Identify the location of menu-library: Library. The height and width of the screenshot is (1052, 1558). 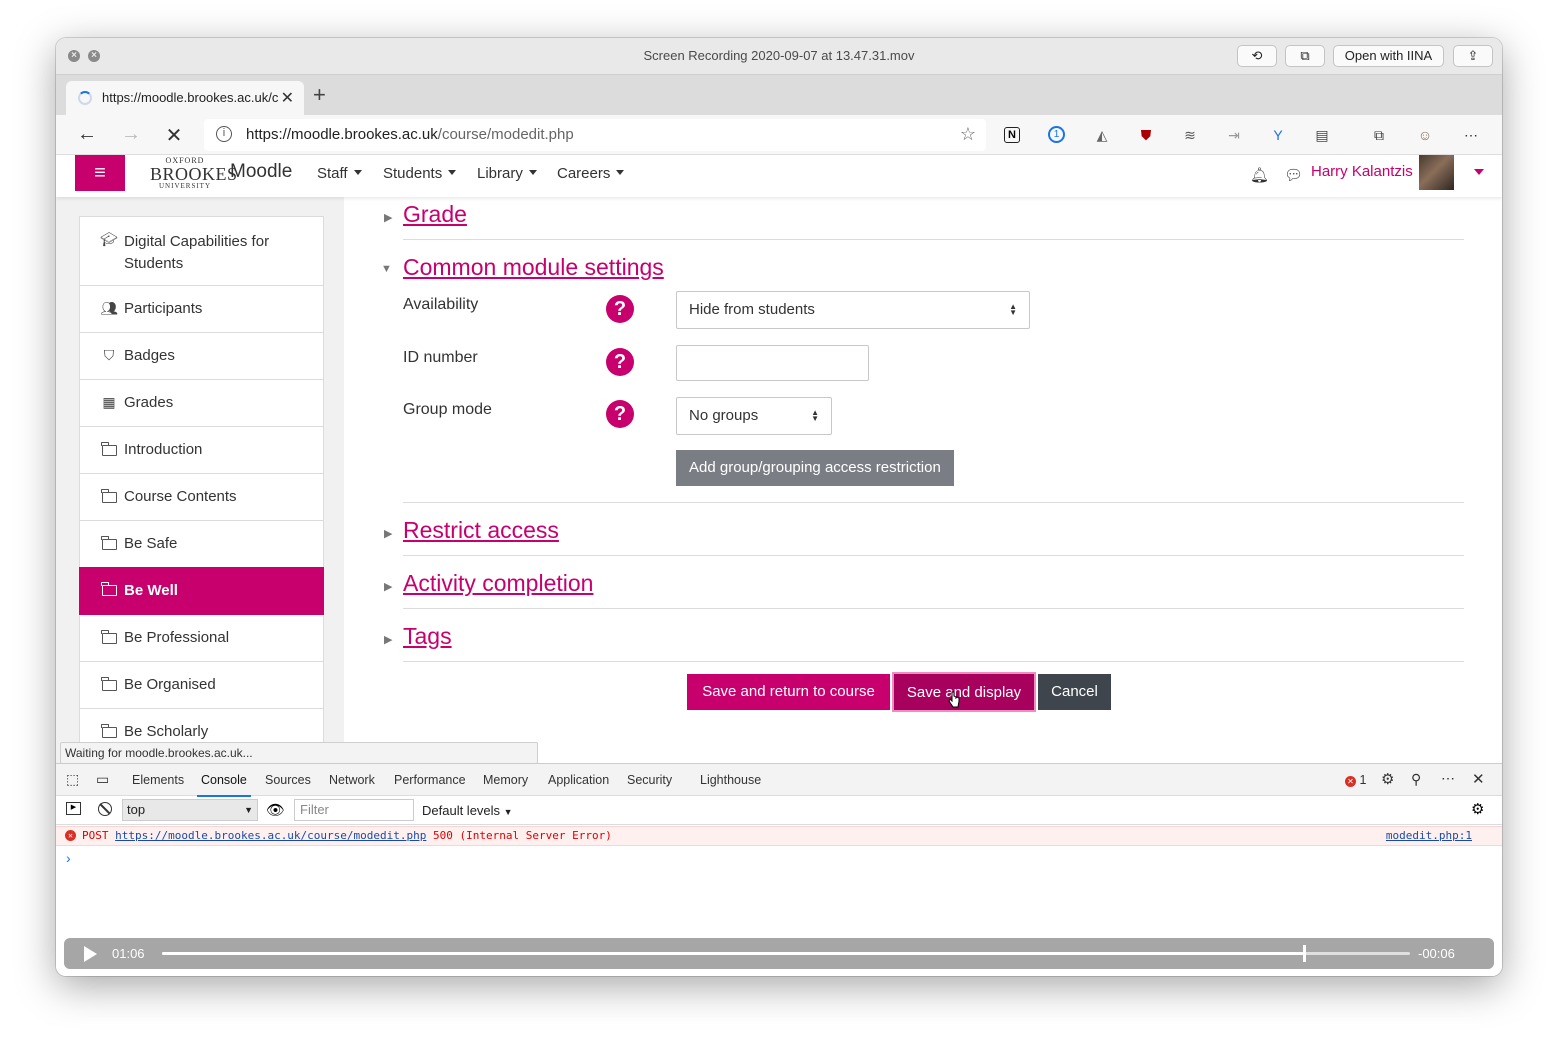
(507, 173).